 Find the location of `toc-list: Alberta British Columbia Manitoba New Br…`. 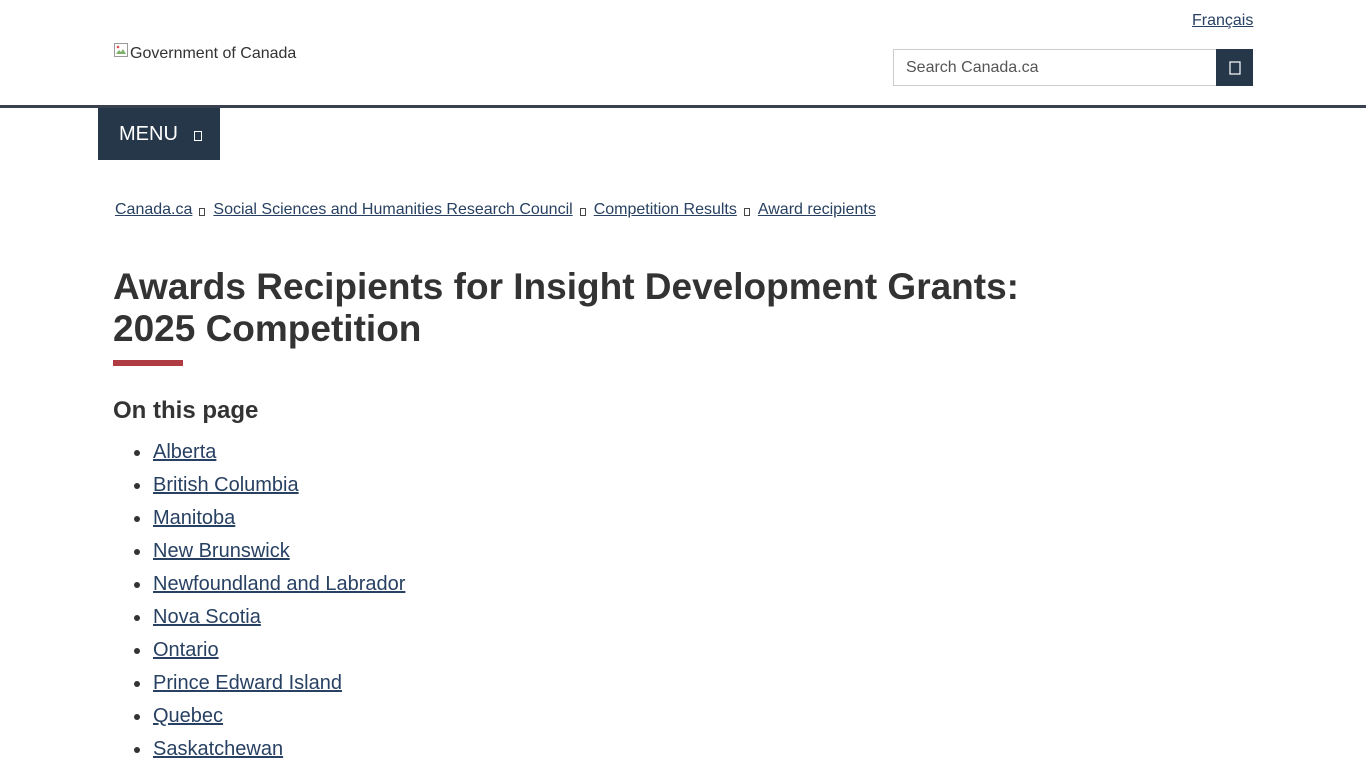

toc-list: Alberta British Columbia Manitoba New Br… is located at coordinates (259, 601).